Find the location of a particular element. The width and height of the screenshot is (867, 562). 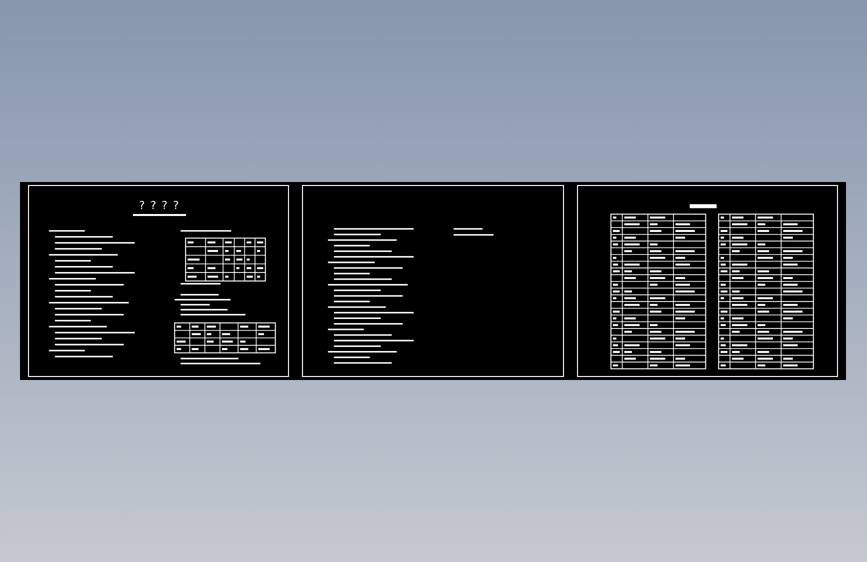

sheet-title: ? ? ? ? is located at coordinates (159, 208).